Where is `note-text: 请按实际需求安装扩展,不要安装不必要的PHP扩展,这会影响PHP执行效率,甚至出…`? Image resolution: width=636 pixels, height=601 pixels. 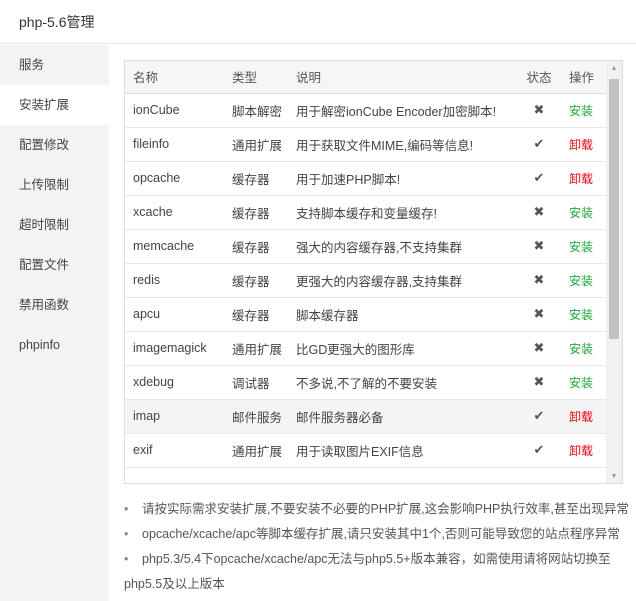 note-text: 请按实际需求安装扩展,不要安装不必要的PHP扩展,这会影响PHP执行效率,甚至出… is located at coordinates (385, 509).